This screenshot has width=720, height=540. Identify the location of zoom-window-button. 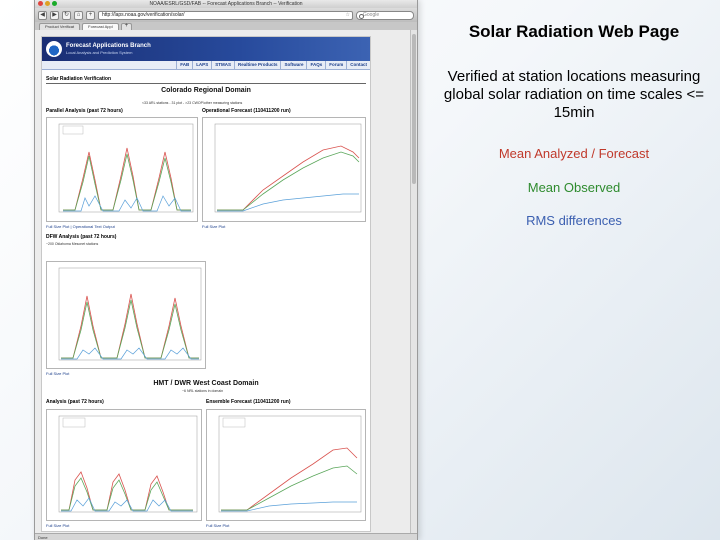
(54, 3).